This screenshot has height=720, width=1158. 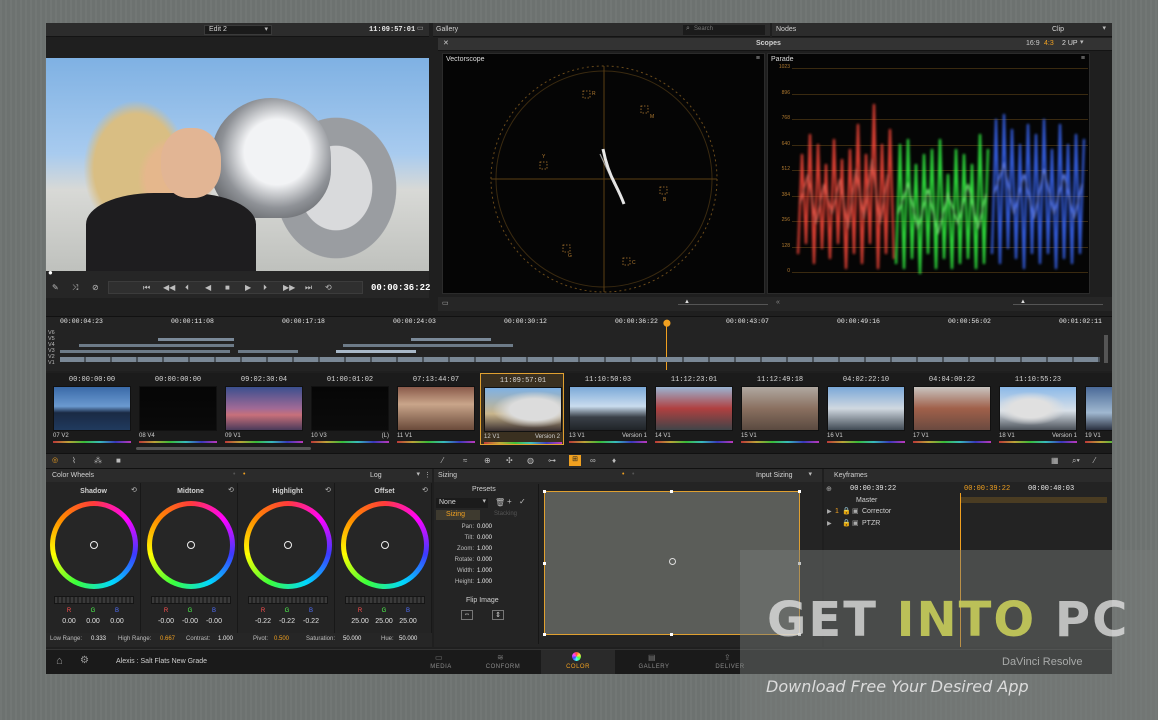 What do you see at coordinates (1038, 409) in the screenshot?
I see `clip-thumbnail: 11:10:55:23 18 V1 Version 1` at bounding box center [1038, 409].